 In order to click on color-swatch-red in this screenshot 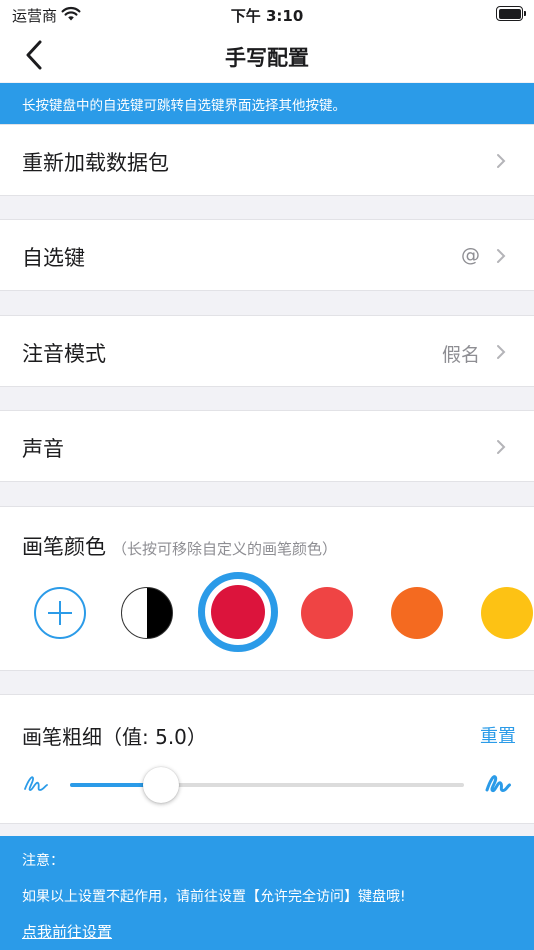, I will do `click(327, 613)`.